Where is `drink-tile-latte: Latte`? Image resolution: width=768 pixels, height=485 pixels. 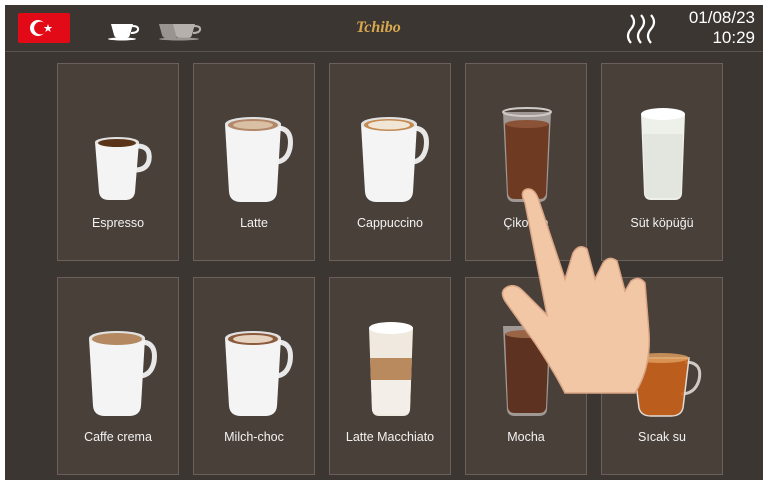
drink-tile-latte: Latte is located at coordinates (254, 162).